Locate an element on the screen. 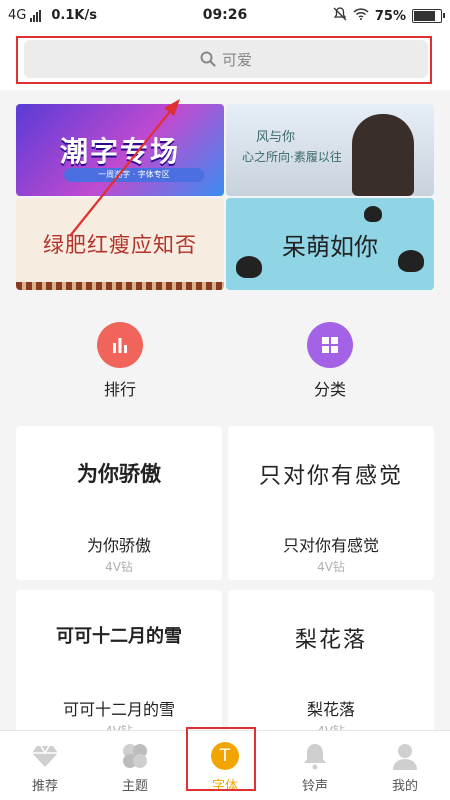 The width and height of the screenshot is (450, 800). tab-recommend: 推荐 is located at coordinates (45, 765).